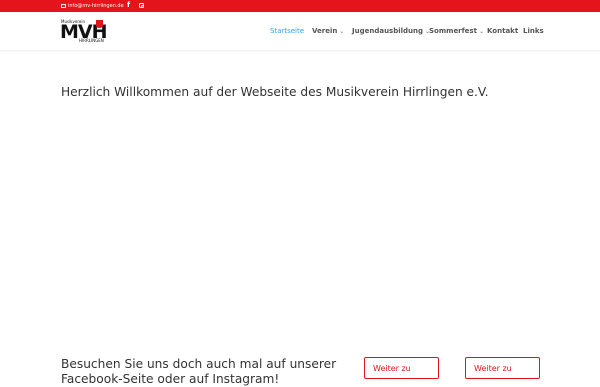 Image resolution: width=600 pixels, height=387 pixels. Describe the element at coordinates (128, 5) in the screenshot. I see `facebook-icon: f` at that location.